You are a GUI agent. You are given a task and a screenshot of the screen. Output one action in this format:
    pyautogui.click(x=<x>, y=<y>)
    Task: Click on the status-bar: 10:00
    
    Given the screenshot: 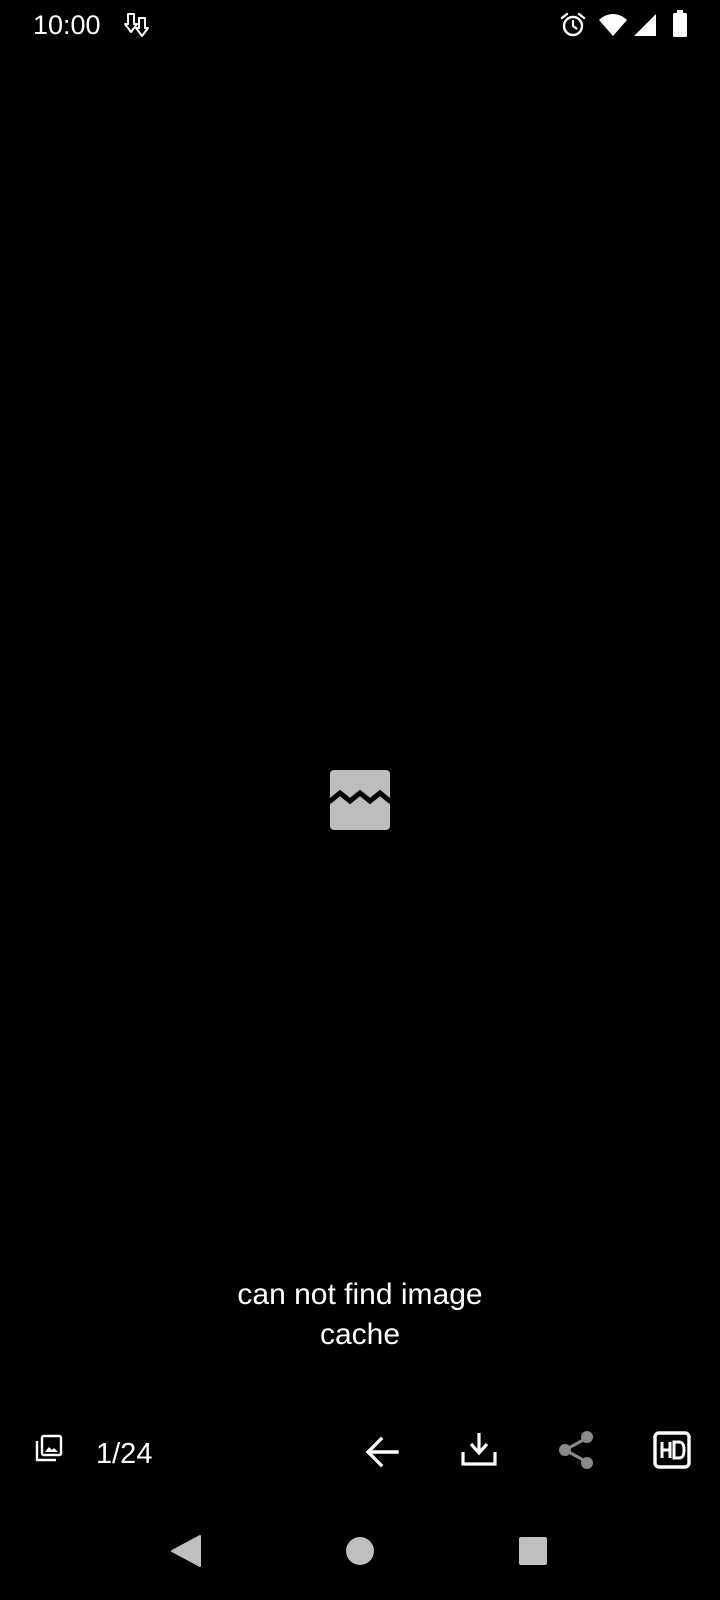 What is the action you would take?
    pyautogui.click(x=360, y=25)
    